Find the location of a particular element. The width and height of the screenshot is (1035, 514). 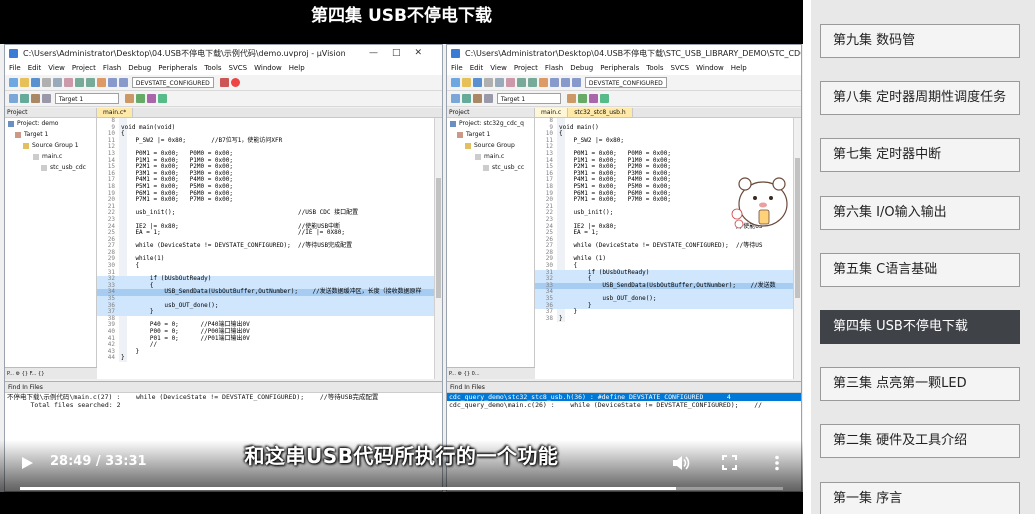

code-text: P7M1 = 0x00; P7M0 = 0x00; is located at coordinates (615, 200).